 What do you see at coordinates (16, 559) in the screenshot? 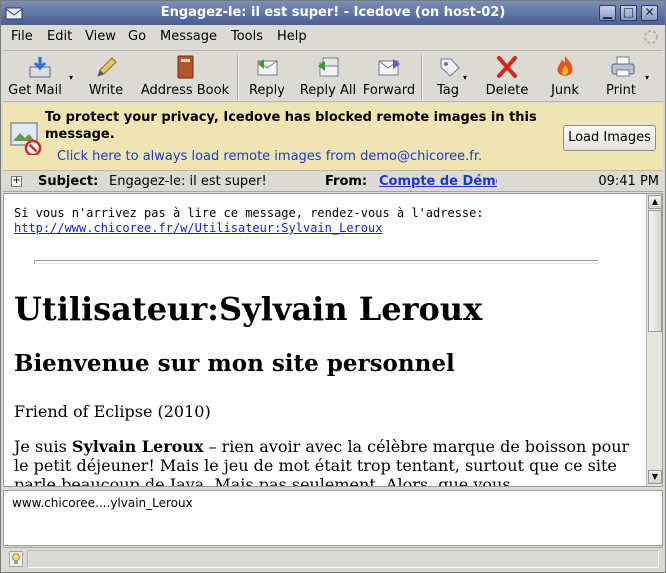
I see `lightbulb-icon` at bounding box center [16, 559].